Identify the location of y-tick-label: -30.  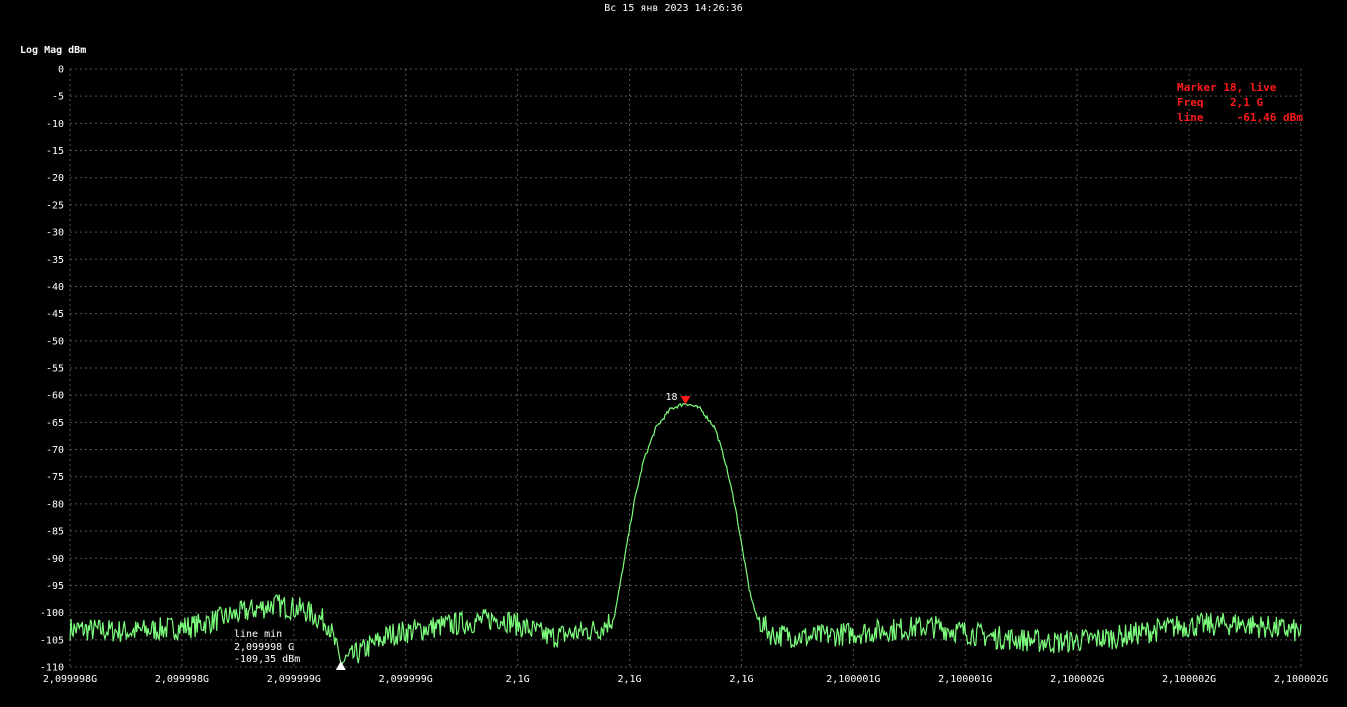
(55, 233).